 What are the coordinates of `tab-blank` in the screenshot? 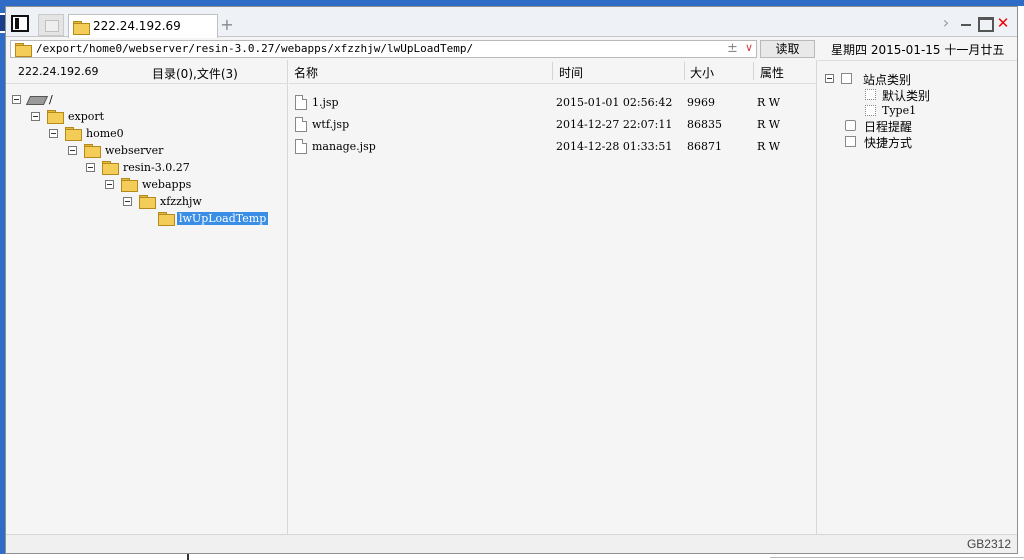 It's located at (51, 25).